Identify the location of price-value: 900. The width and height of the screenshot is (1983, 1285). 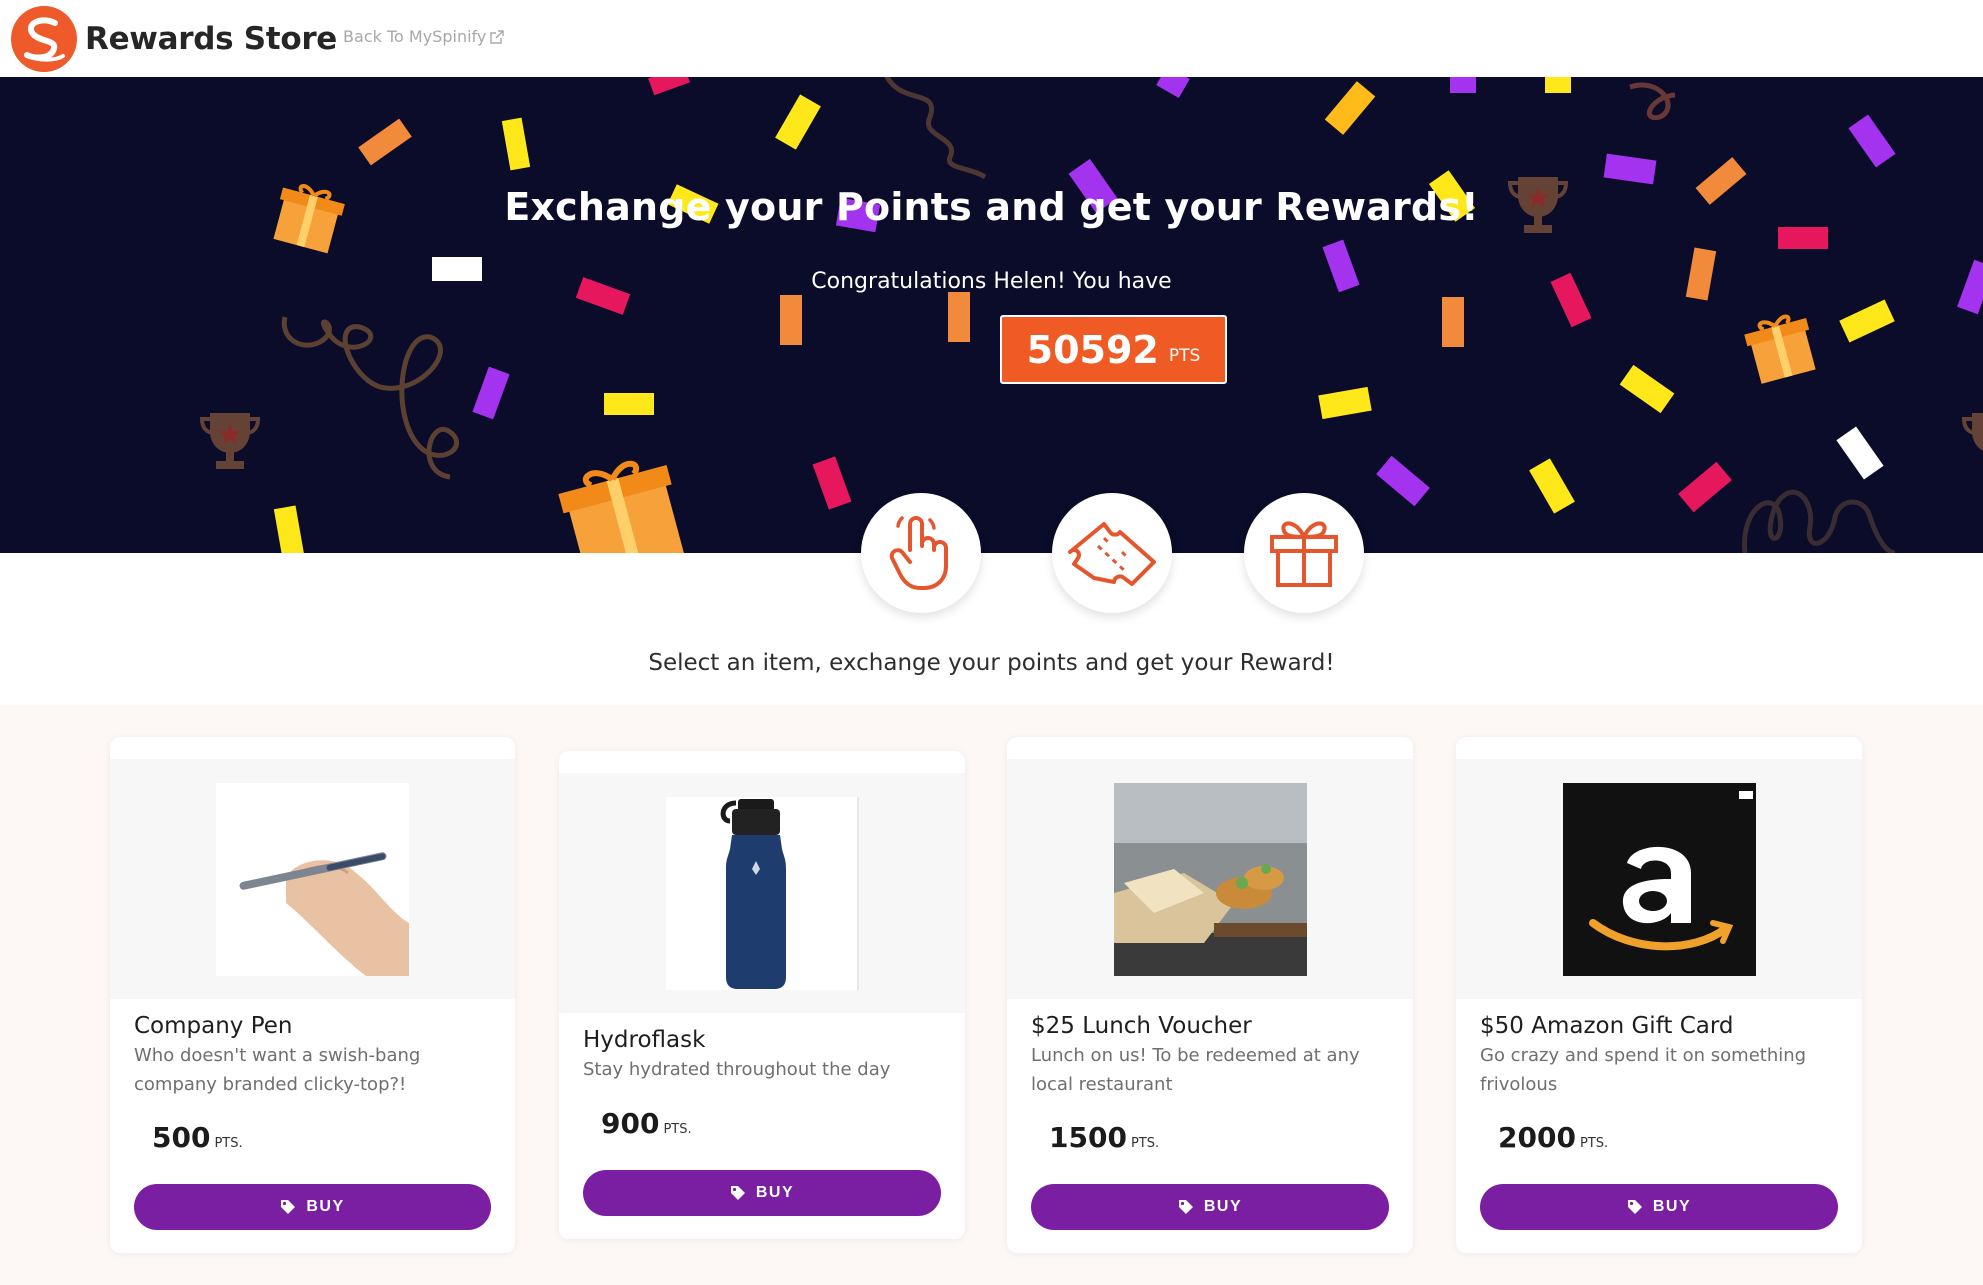
(630, 1123).